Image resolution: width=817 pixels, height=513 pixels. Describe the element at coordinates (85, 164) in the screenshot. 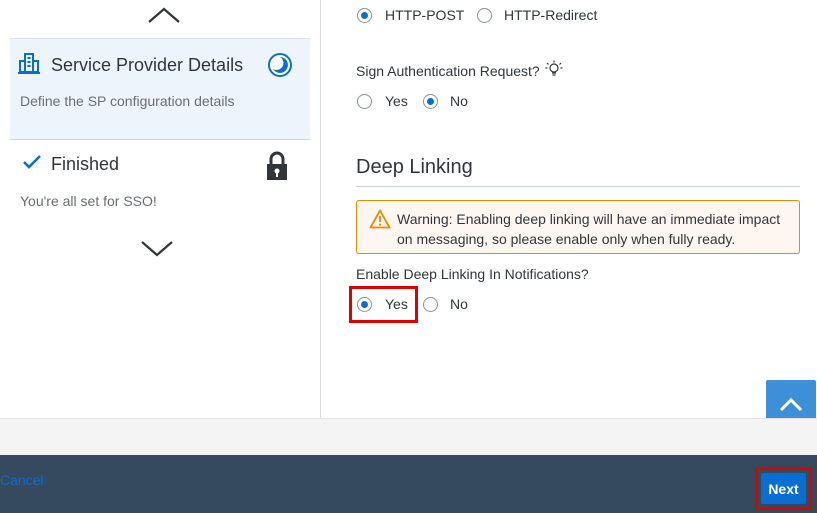

I see `step-title: Finished` at that location.